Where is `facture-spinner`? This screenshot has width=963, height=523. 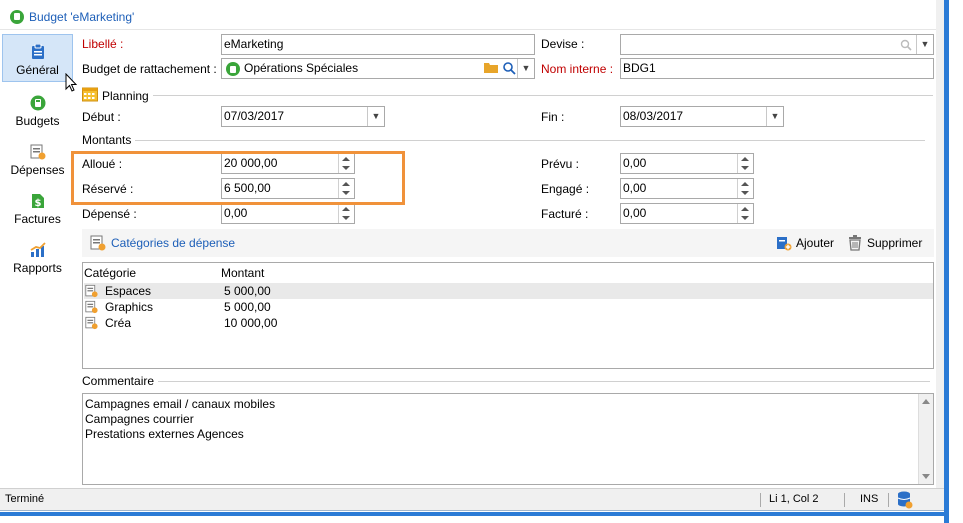
facture-spinner is located at coordinates (745, 213).